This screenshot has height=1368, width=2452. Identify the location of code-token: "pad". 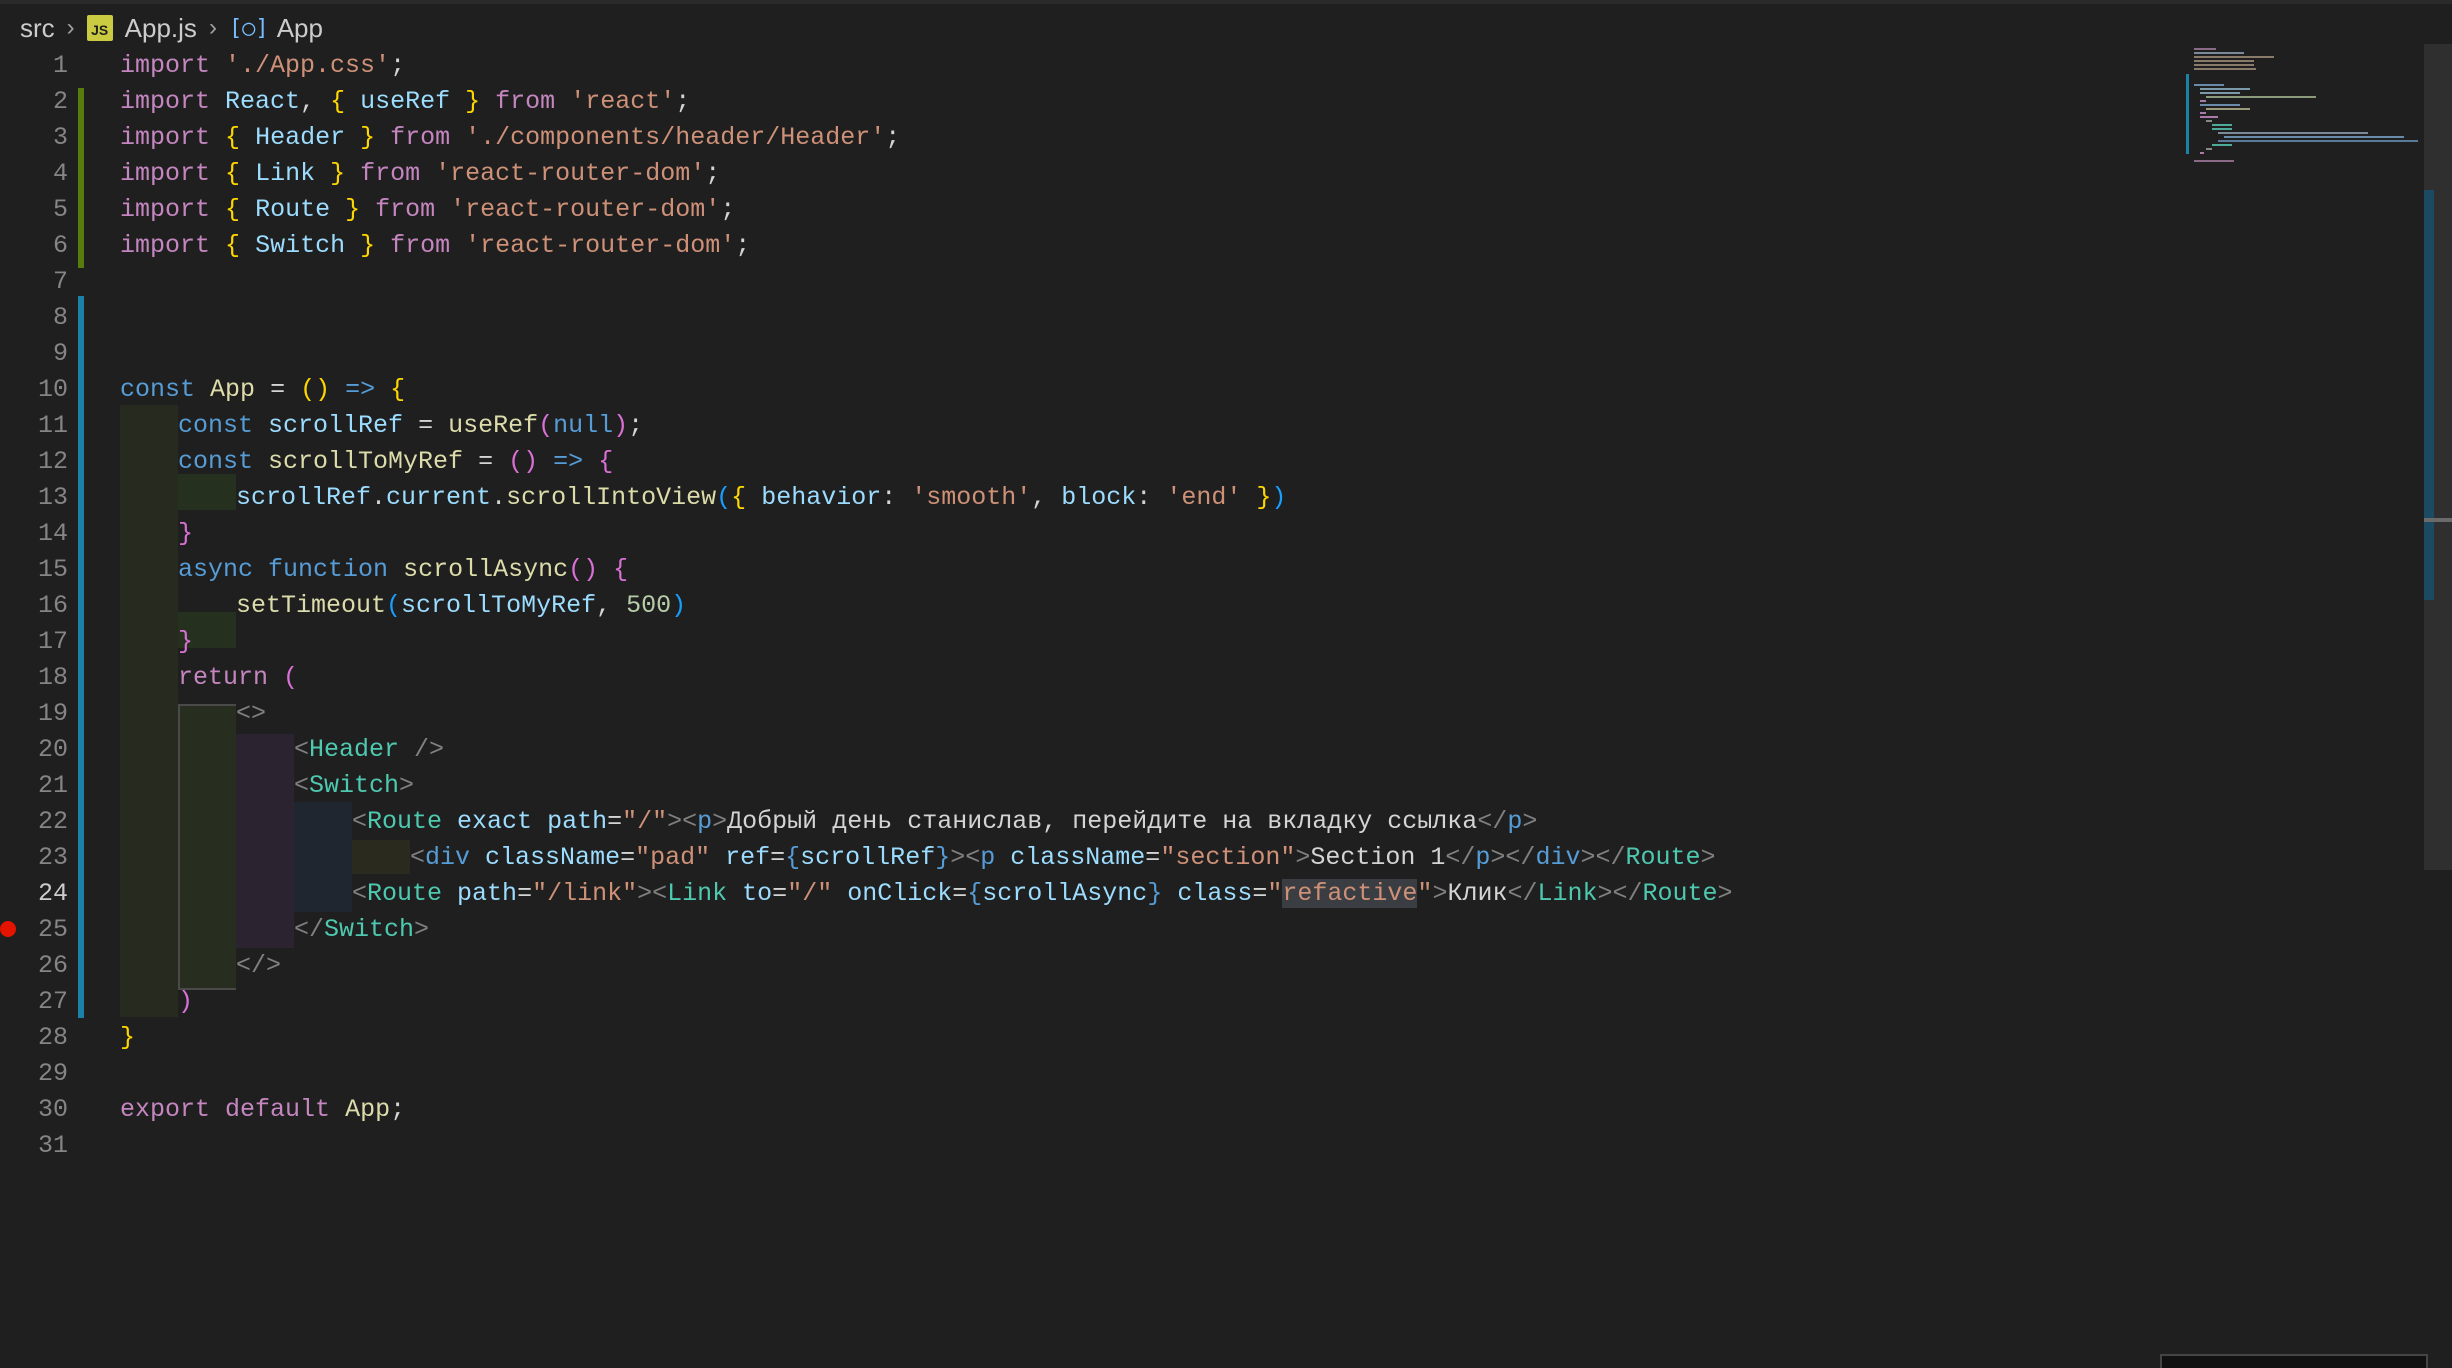
(673, 857).